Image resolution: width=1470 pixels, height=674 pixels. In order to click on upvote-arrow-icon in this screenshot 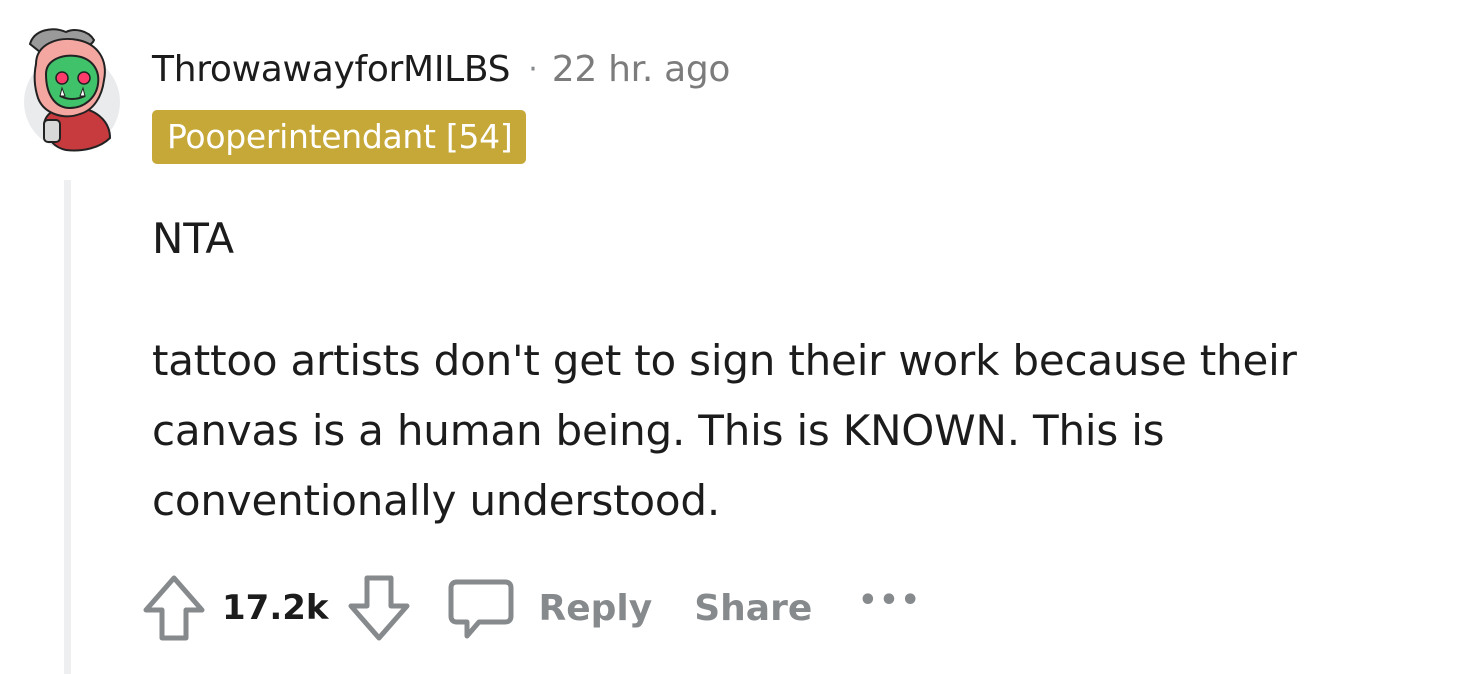, I will do `click(174, 608)`.